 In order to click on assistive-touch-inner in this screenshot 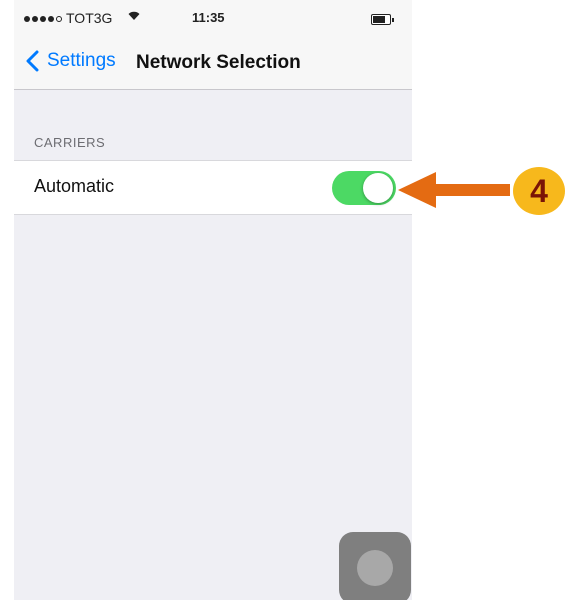, I will do `click(375, 568)`.